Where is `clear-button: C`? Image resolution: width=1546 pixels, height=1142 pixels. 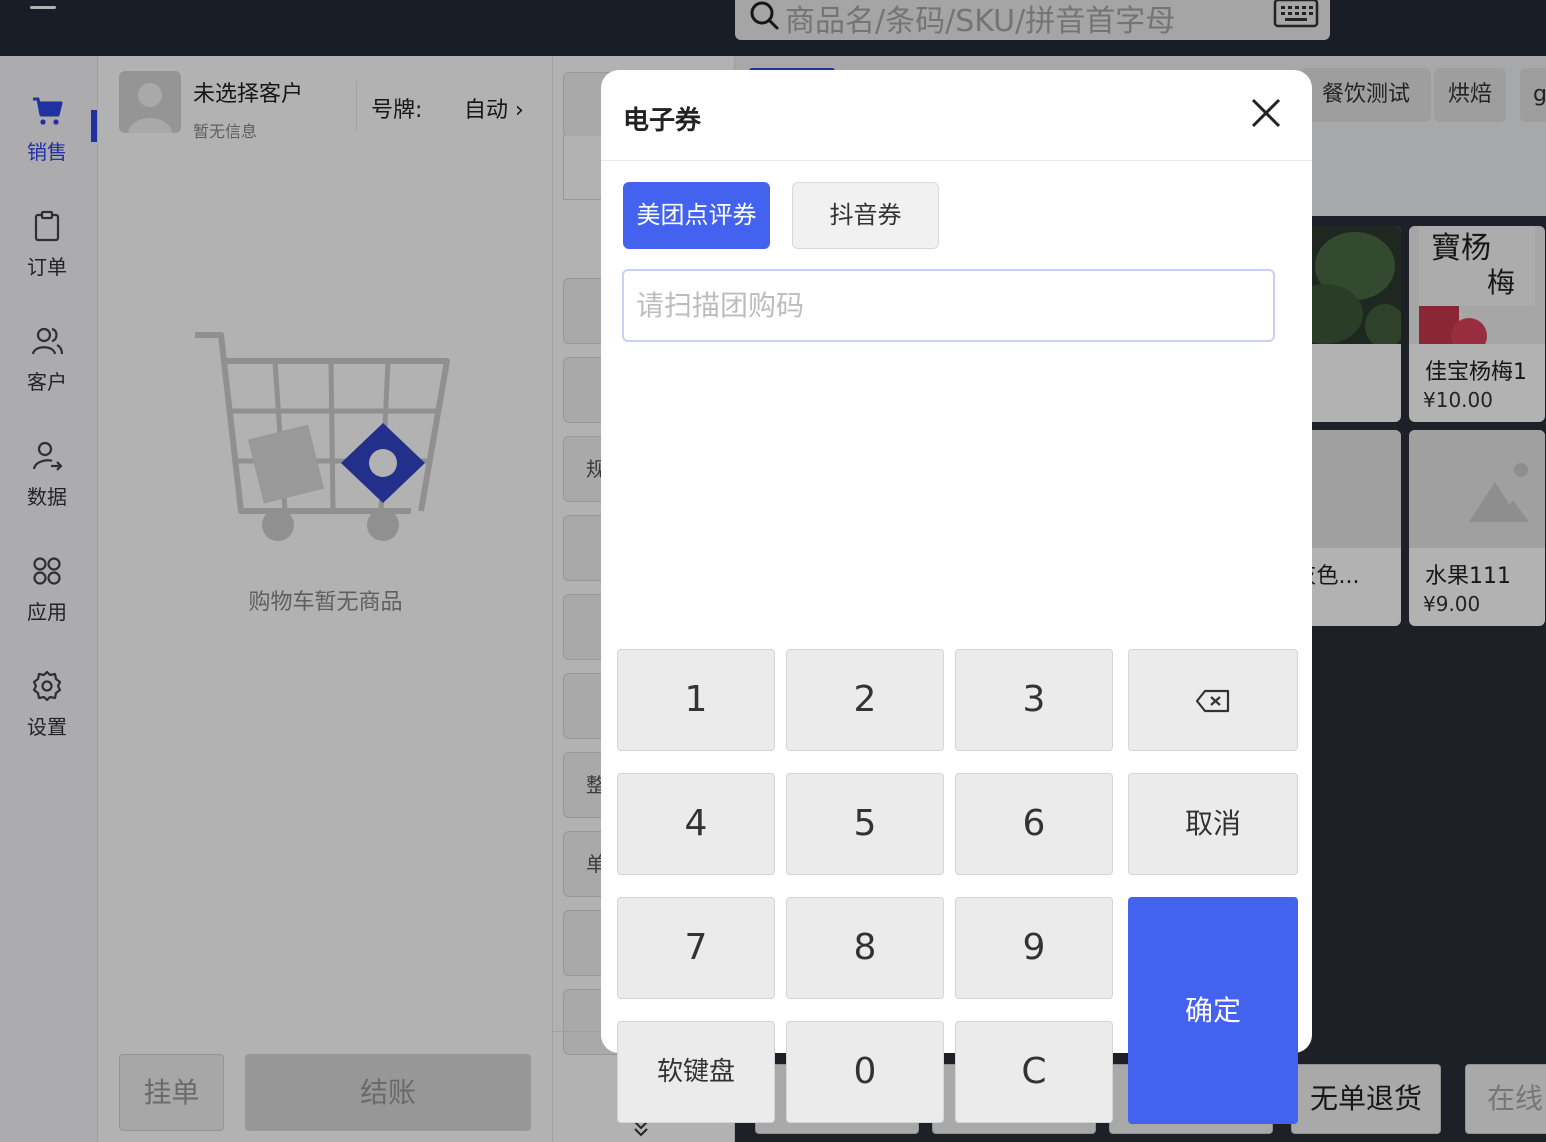 clear-button: C is located at coordinates (1034, 1072).